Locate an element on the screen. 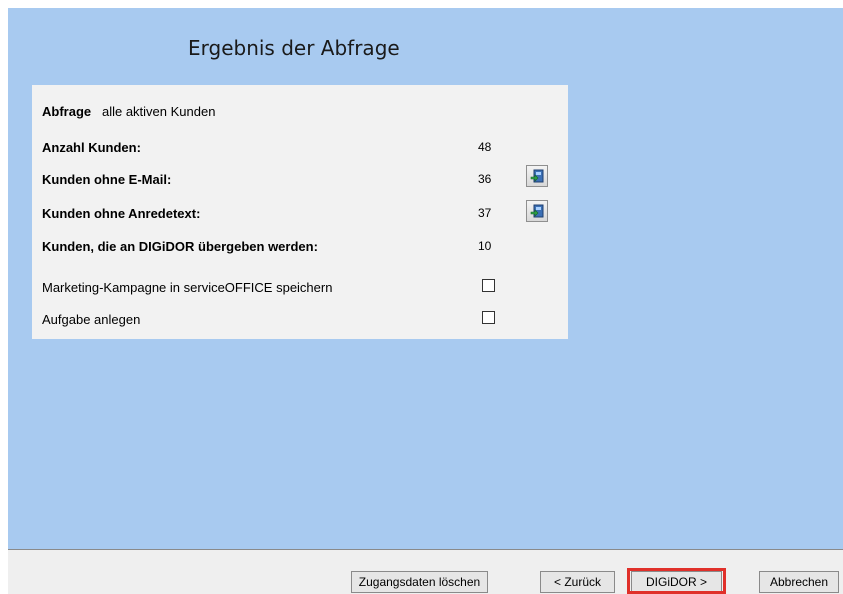 The image size is (843, 594). cancel-button: Abbrechen is located at coordinates (799, 582).